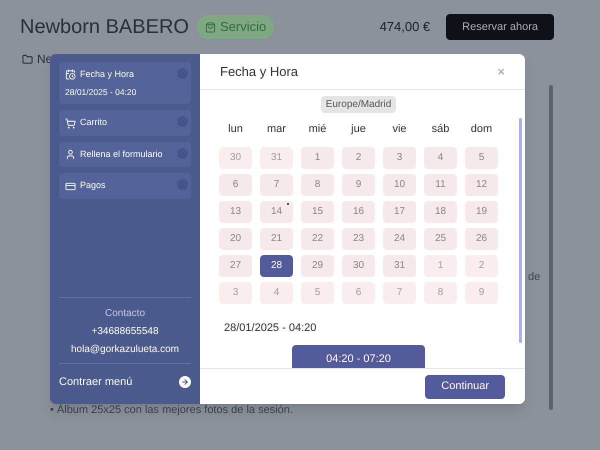 The width and height of the screenshot is (600, 450). What do you see at coordinates (27, 59) in the screenshot?
I see `folder-icon` at bounding box center [27, 59].